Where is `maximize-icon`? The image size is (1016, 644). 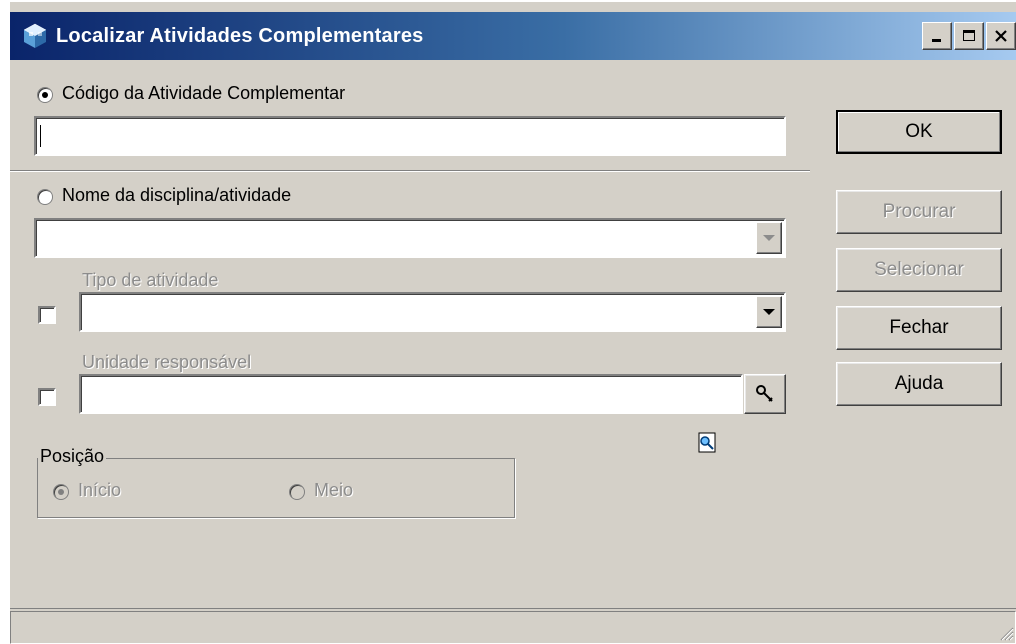
maximize-icon is located at coordinates (969, 35).